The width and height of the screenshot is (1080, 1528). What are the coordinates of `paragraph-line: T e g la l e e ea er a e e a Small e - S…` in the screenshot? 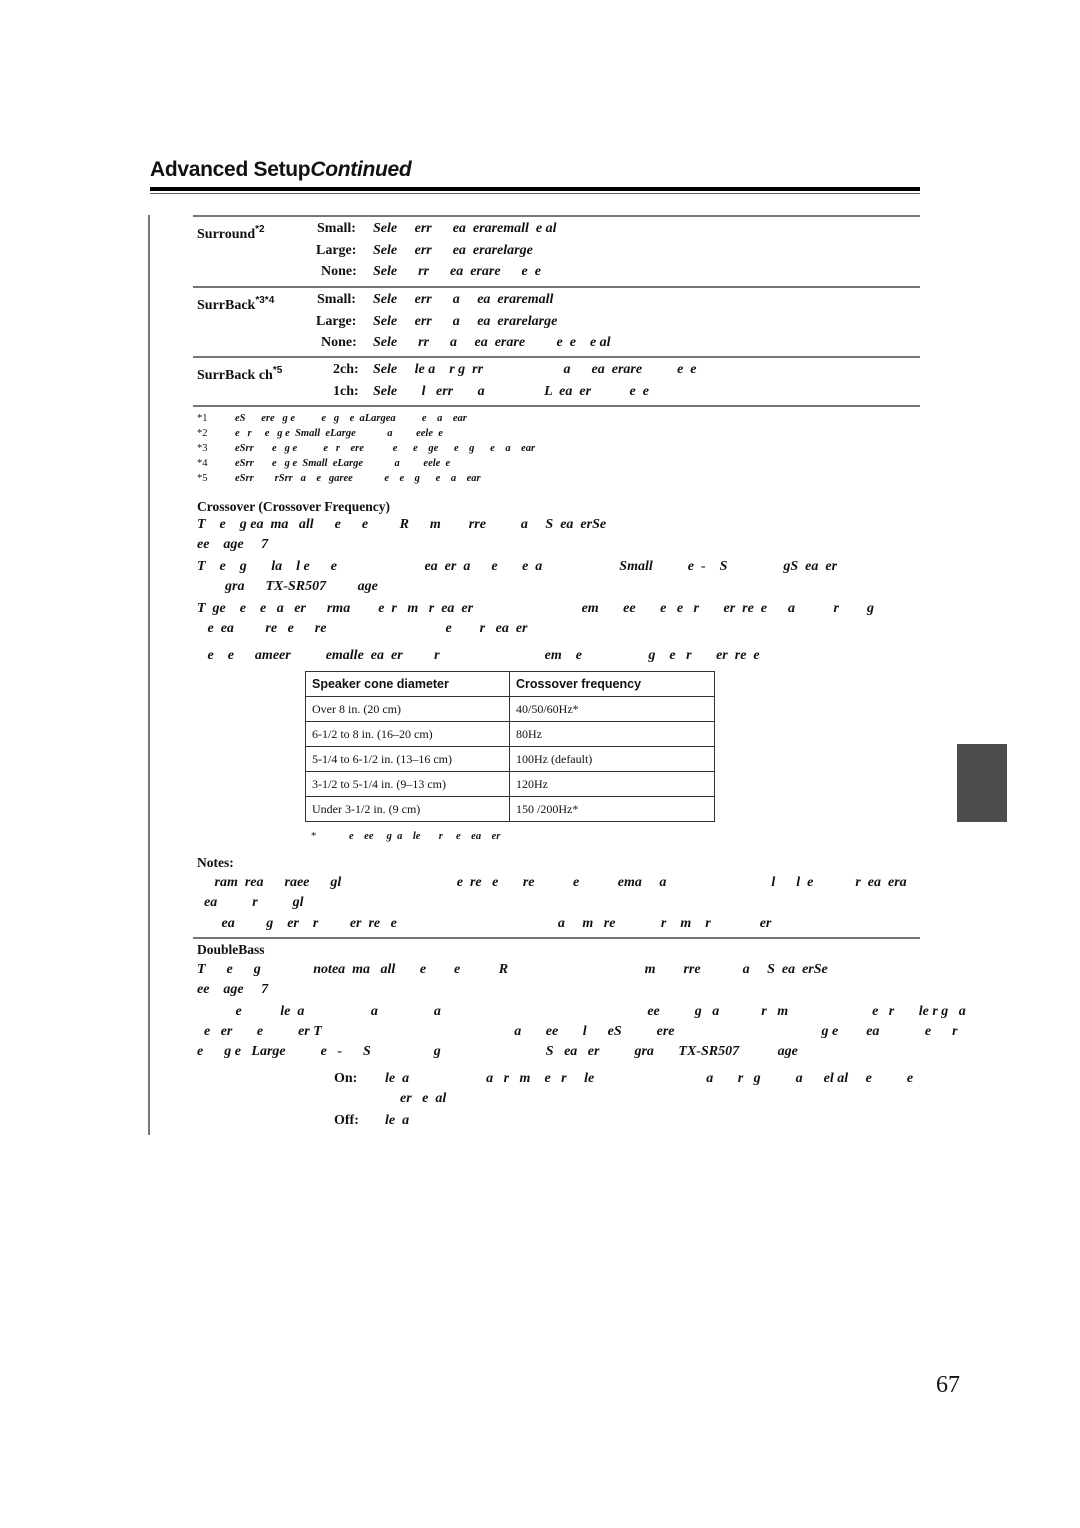 It's located at (517, 566).